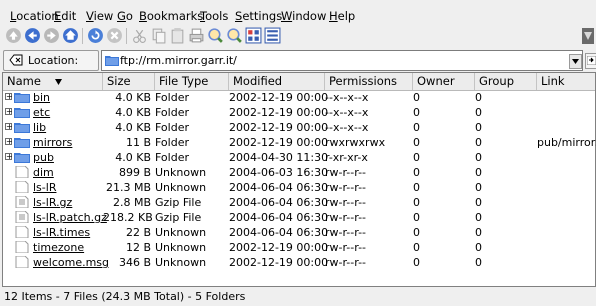 This screenshot has height=306, width=596. I want to click on file-name-cell: ls-lR.patch.gz, so click(56, 217).